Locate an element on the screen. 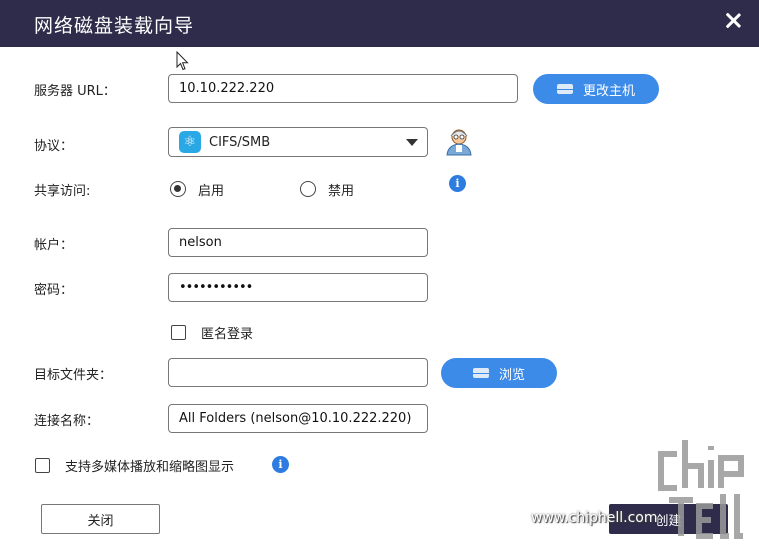 The image size is (759, 553). mouse-cursor-icon is located at coordinates (182, 61).